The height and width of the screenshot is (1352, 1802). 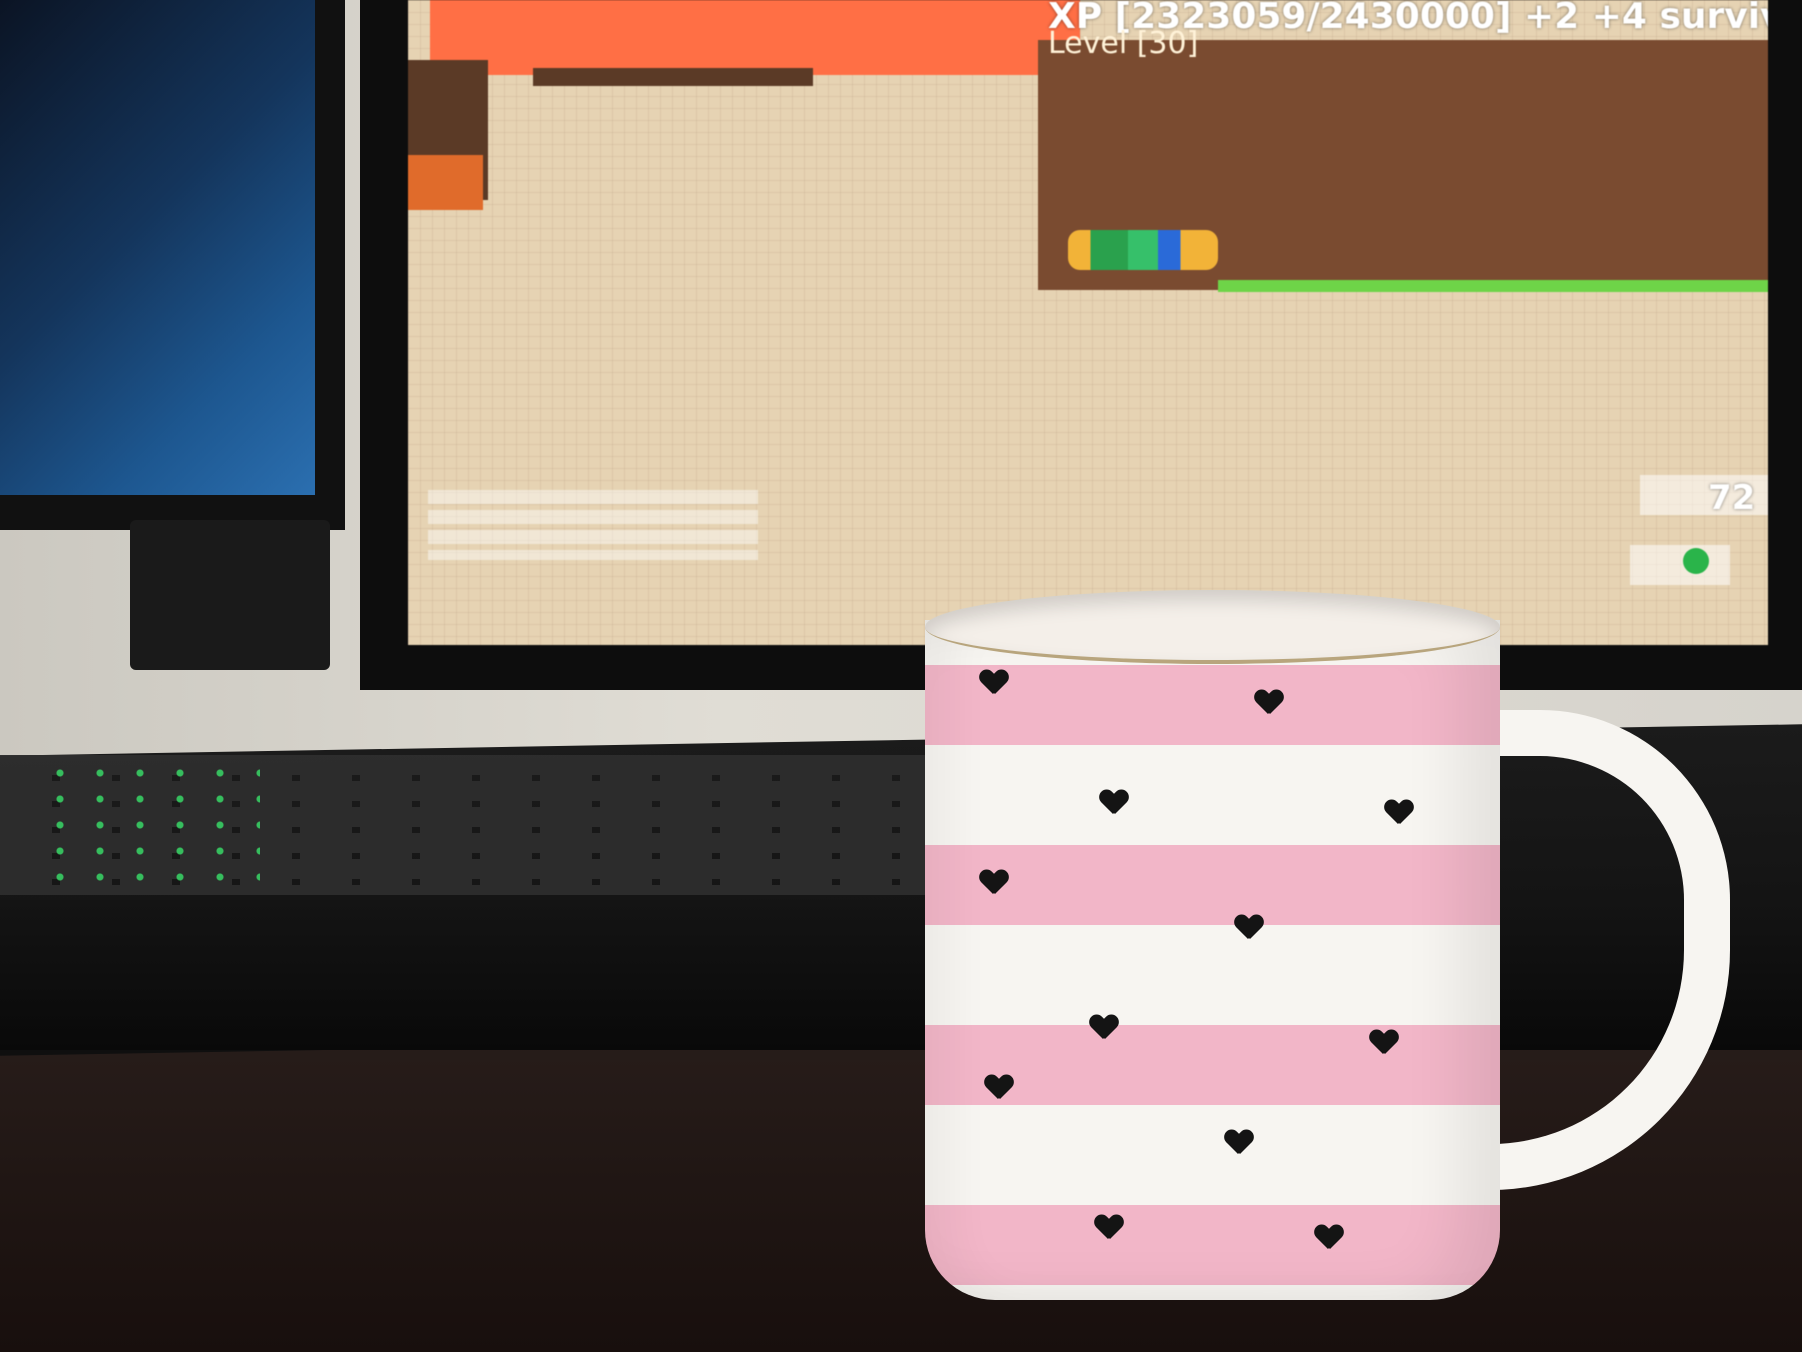 What do you see at coordinates (1212, 627) in the screenshot?
I see `mug-rim` at bounding box center [1212, 627].